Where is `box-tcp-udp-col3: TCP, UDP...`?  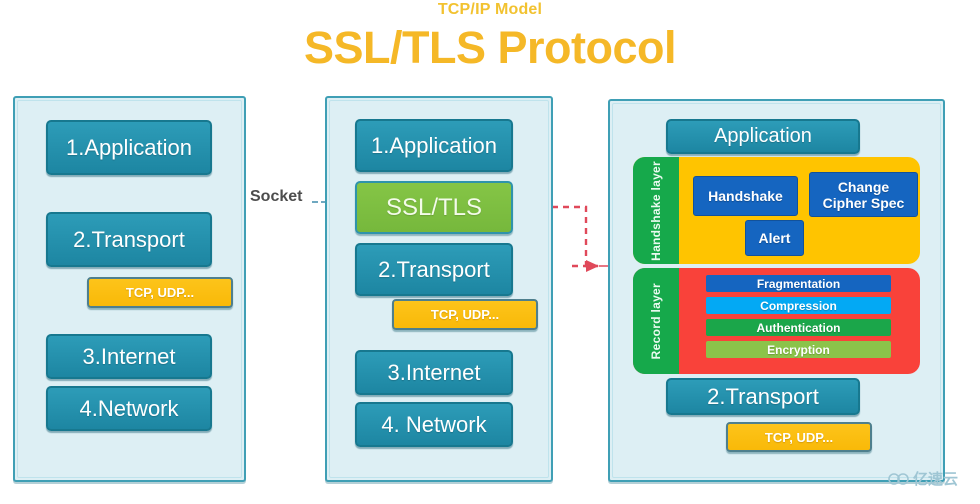 box-tcp-udp-col3: TCP, UDP... is located at coordinates (799, 437).